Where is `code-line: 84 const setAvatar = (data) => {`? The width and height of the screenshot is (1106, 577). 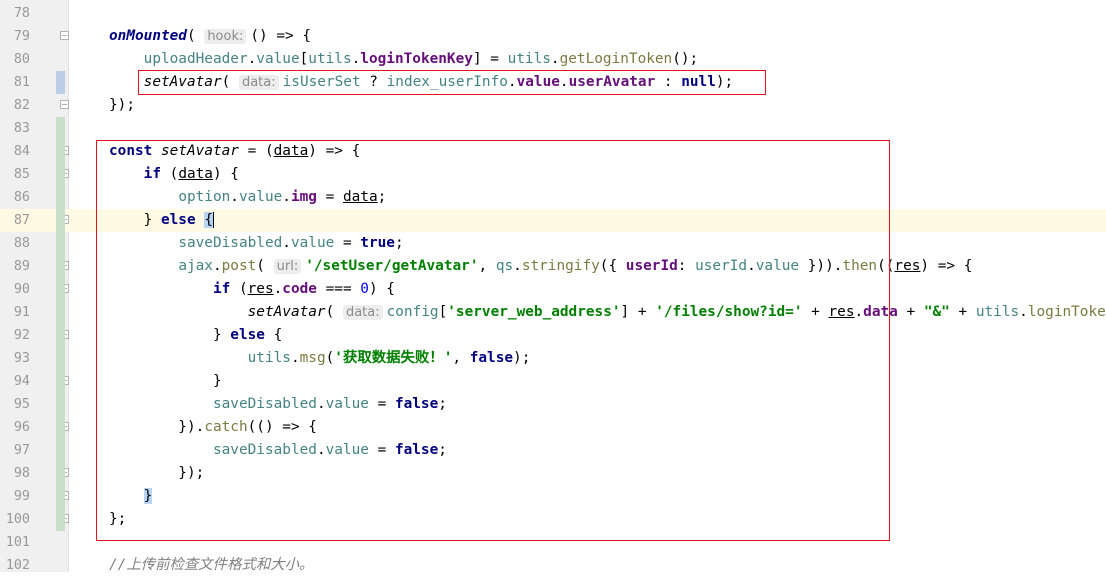 code-line: 84 const setAvatar = (data) => { is located at coordinates (553, 151).